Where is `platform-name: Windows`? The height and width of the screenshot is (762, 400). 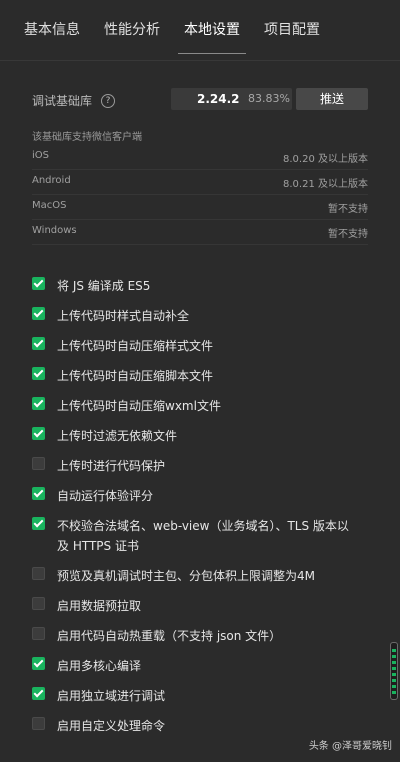
platform-name: Windows is located at coordinates (54, 230).